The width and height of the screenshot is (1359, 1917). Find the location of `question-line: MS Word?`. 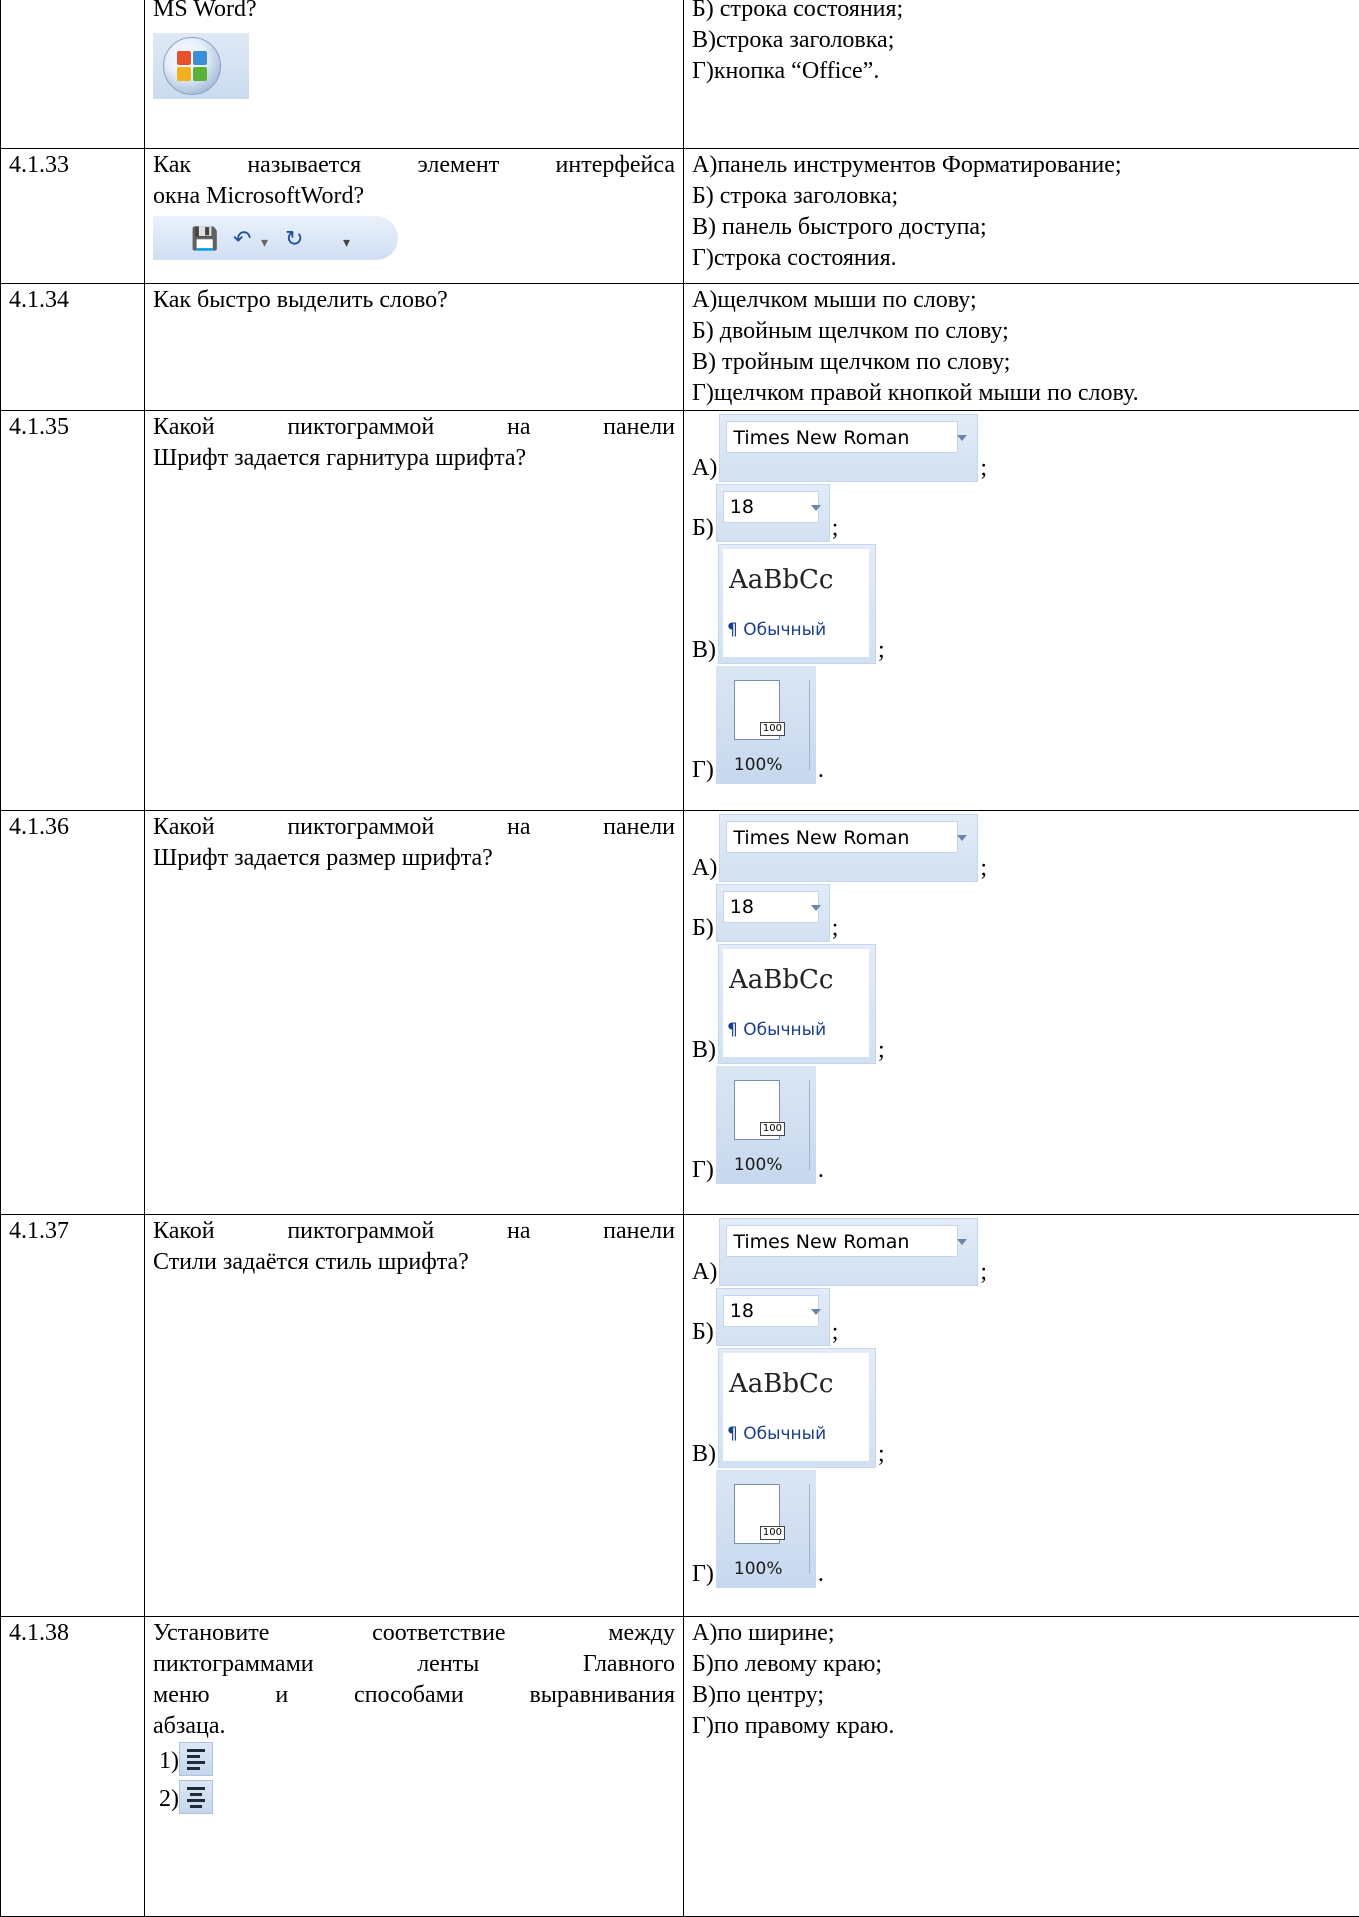

question-line: MS Word? is located at coordinates (414, 12).